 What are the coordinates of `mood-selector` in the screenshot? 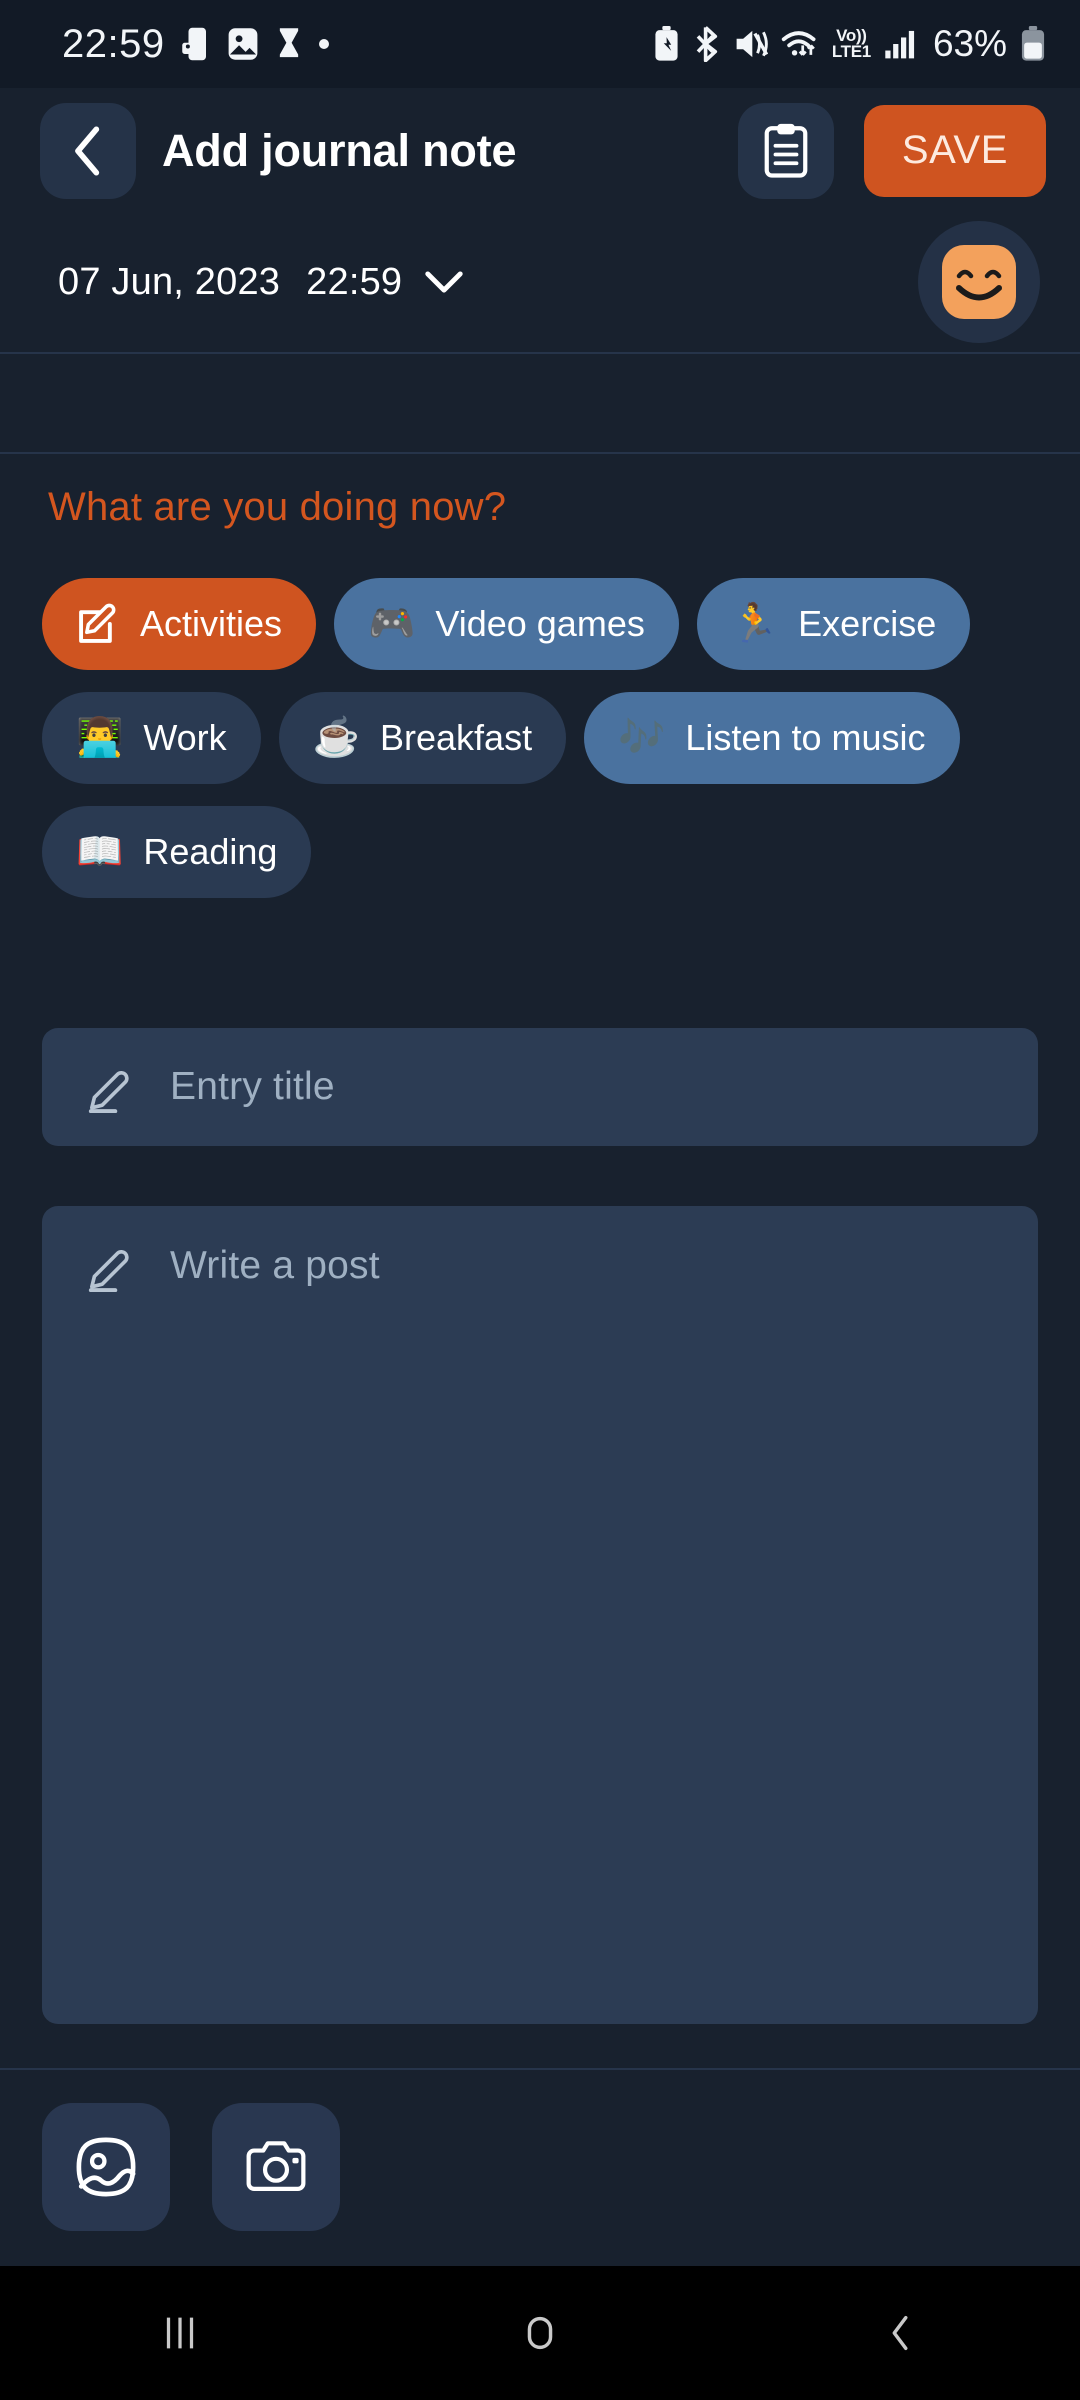 It's located at (979, 282).